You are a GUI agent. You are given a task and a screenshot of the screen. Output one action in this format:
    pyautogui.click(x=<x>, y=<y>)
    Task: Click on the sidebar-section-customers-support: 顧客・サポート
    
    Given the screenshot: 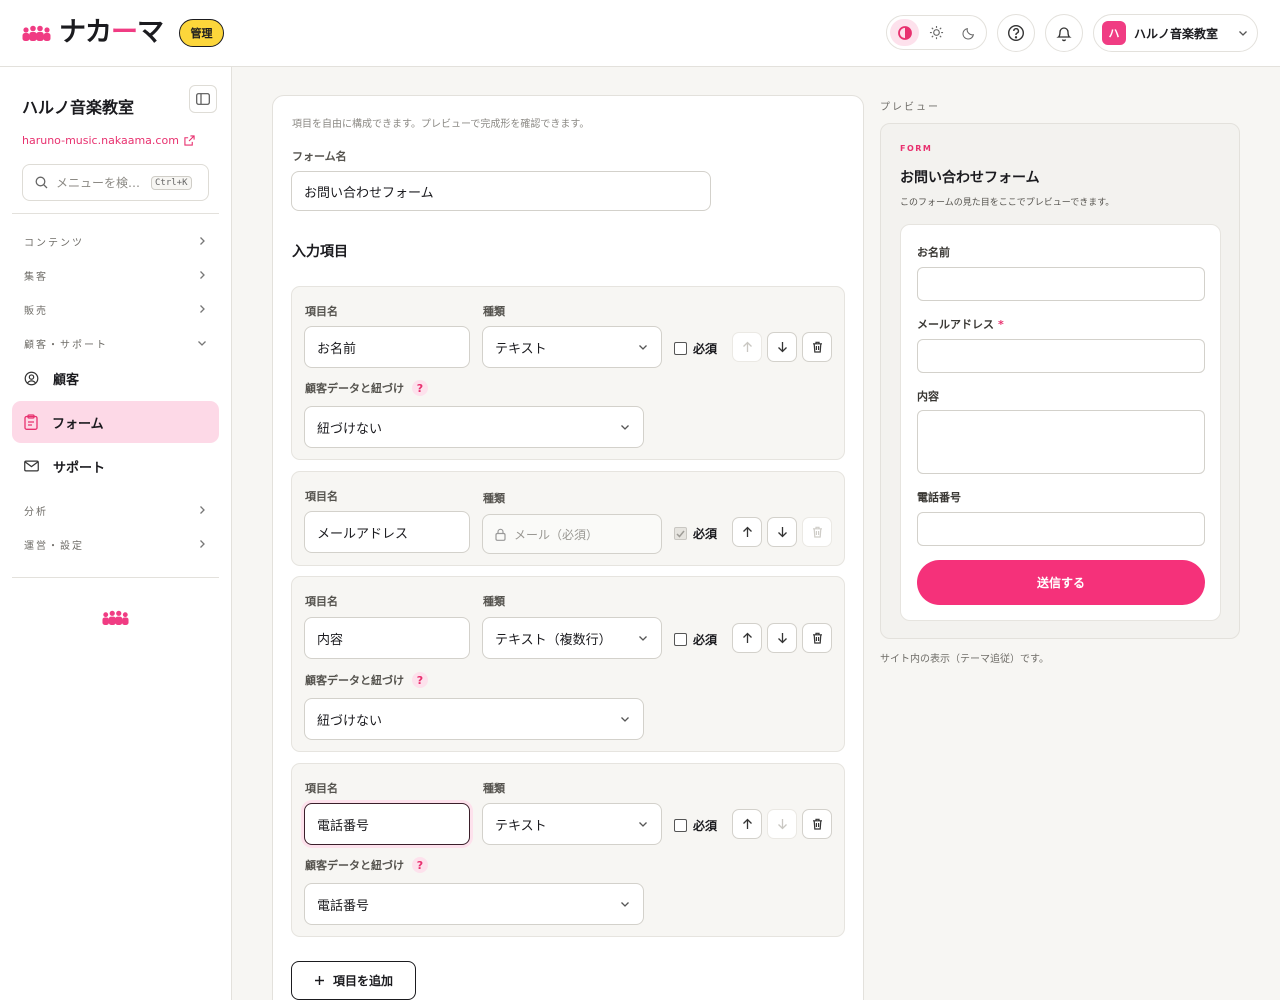 What is the action you would take?
    pyautogui.click(x=115, y=343)
    